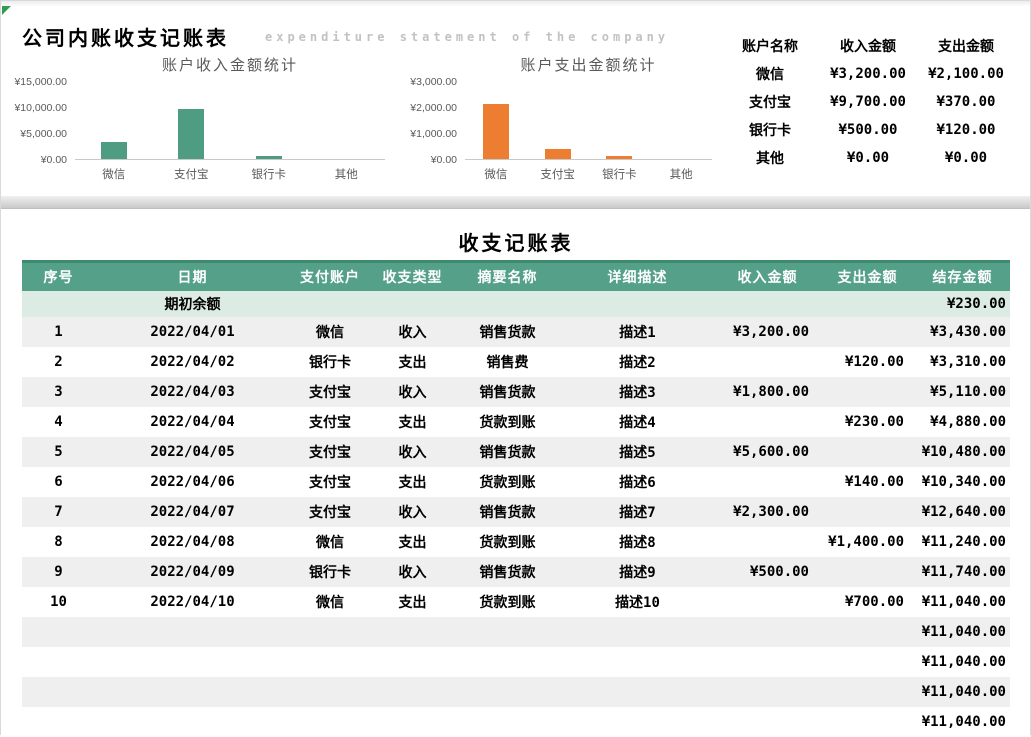 This screenshot has height=737, width=1031. What do you see at coordinates (770, 158) in the screenshot?
I see `summary-cell: 其他` at bounding box center [770, 158].